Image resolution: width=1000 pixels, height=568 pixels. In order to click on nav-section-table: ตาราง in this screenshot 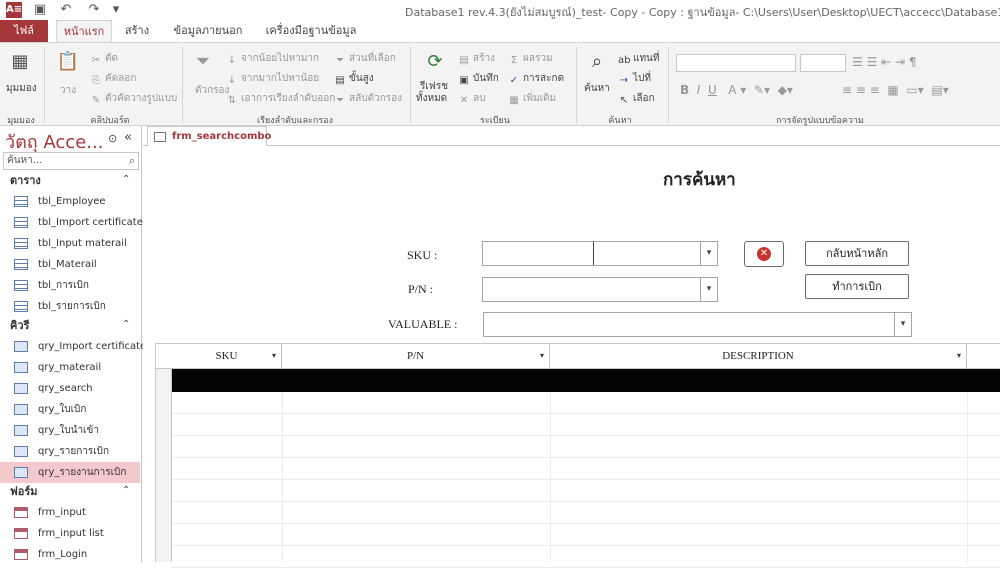, I will do `click(71, 181)`.